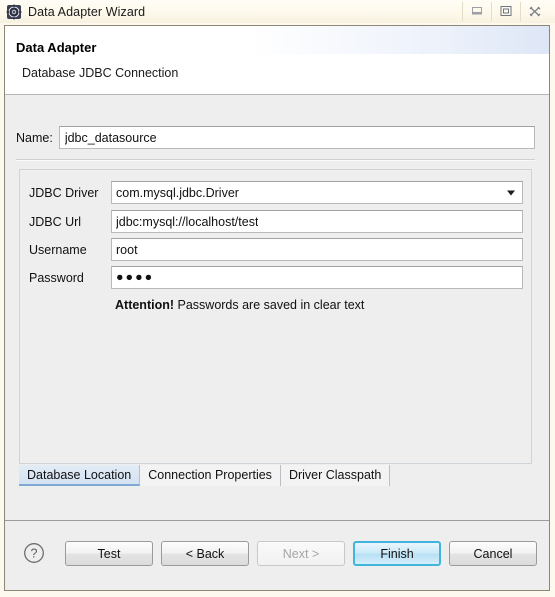 This screenshot has width=555, height=597. What do you see at coordinates (461, 475) in the screenshot?
I see `tab-strip-filler` at bounding box center [461, 475].